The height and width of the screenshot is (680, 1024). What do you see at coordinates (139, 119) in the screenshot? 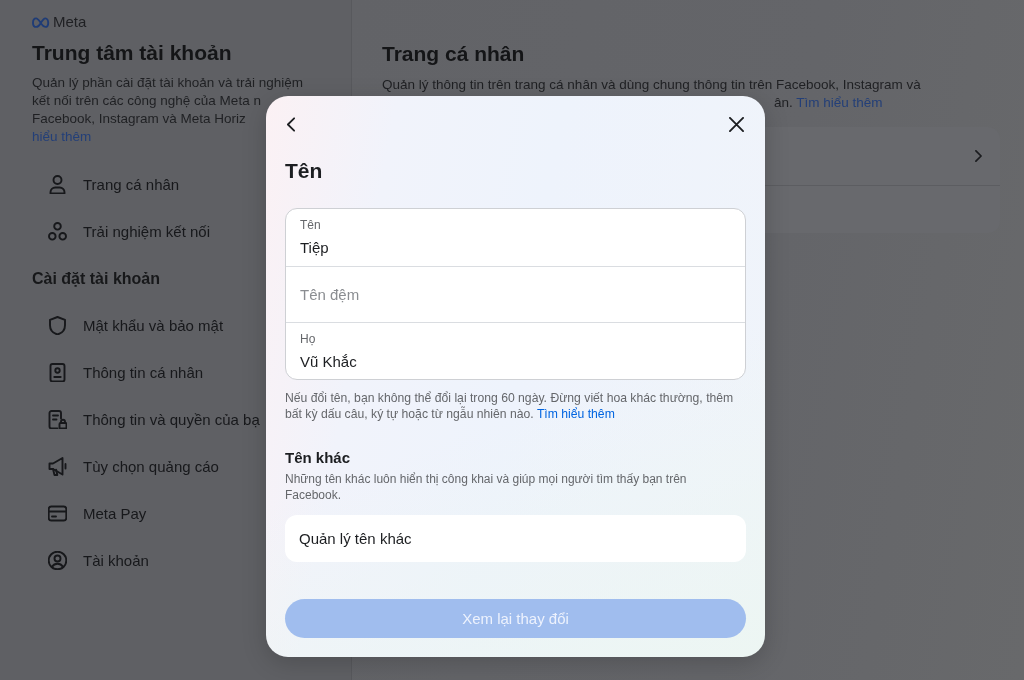
I see `description-text: Facebook, Instagram và Meta Horiz` at bounding box center [139, 119].